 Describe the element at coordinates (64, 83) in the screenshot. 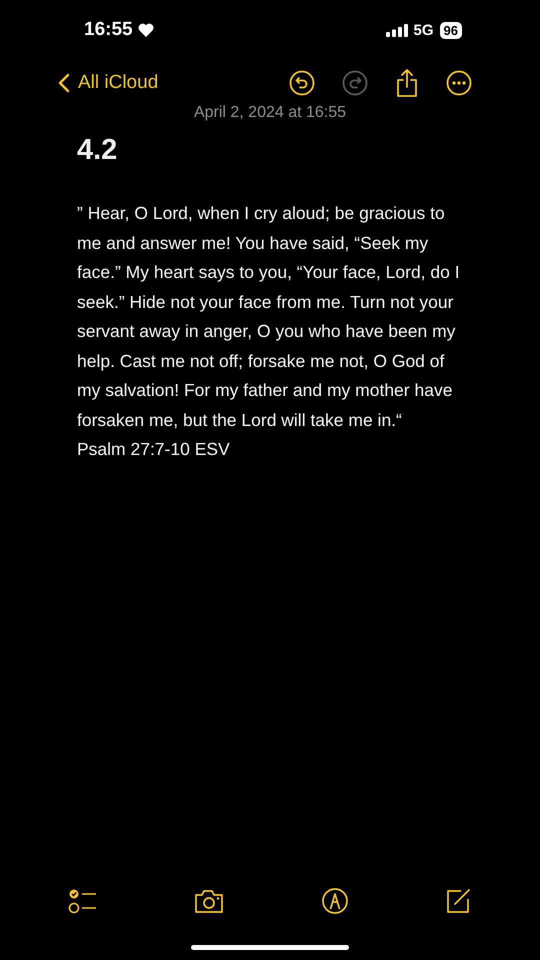

I see `chevron-left-icon` at that location.